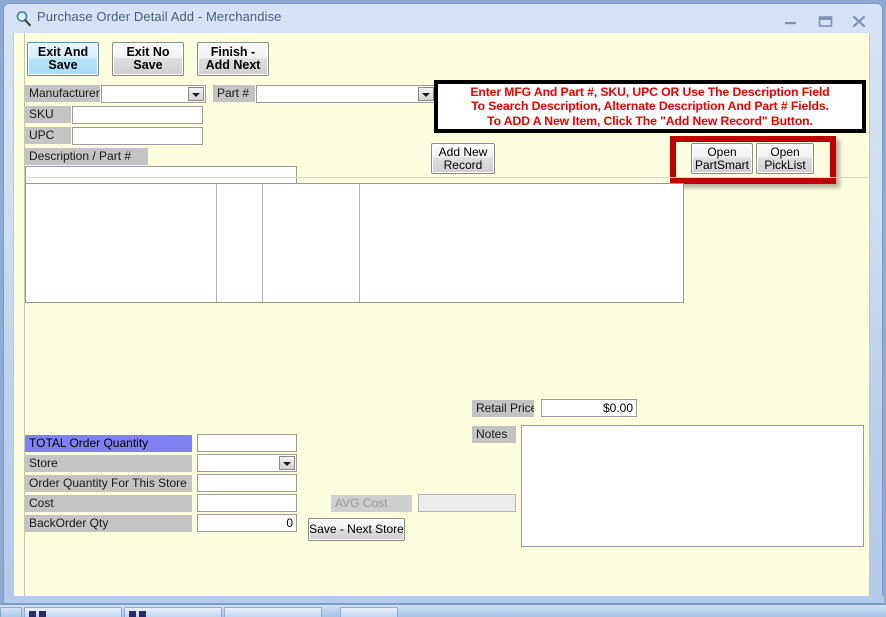 The image size is (886, 617). What do you see at coordinates (137, 115) in the screenshot?
I see `sku-input` at bounding box center [137, 115].